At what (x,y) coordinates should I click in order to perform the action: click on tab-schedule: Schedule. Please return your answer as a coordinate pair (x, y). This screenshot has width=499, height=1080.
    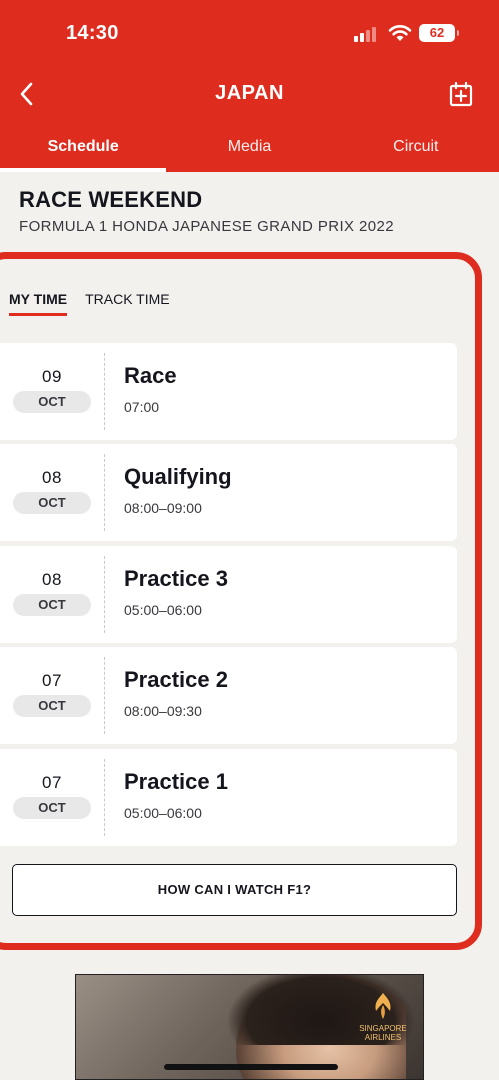
    Looking at the image, I should click on (83, 150).